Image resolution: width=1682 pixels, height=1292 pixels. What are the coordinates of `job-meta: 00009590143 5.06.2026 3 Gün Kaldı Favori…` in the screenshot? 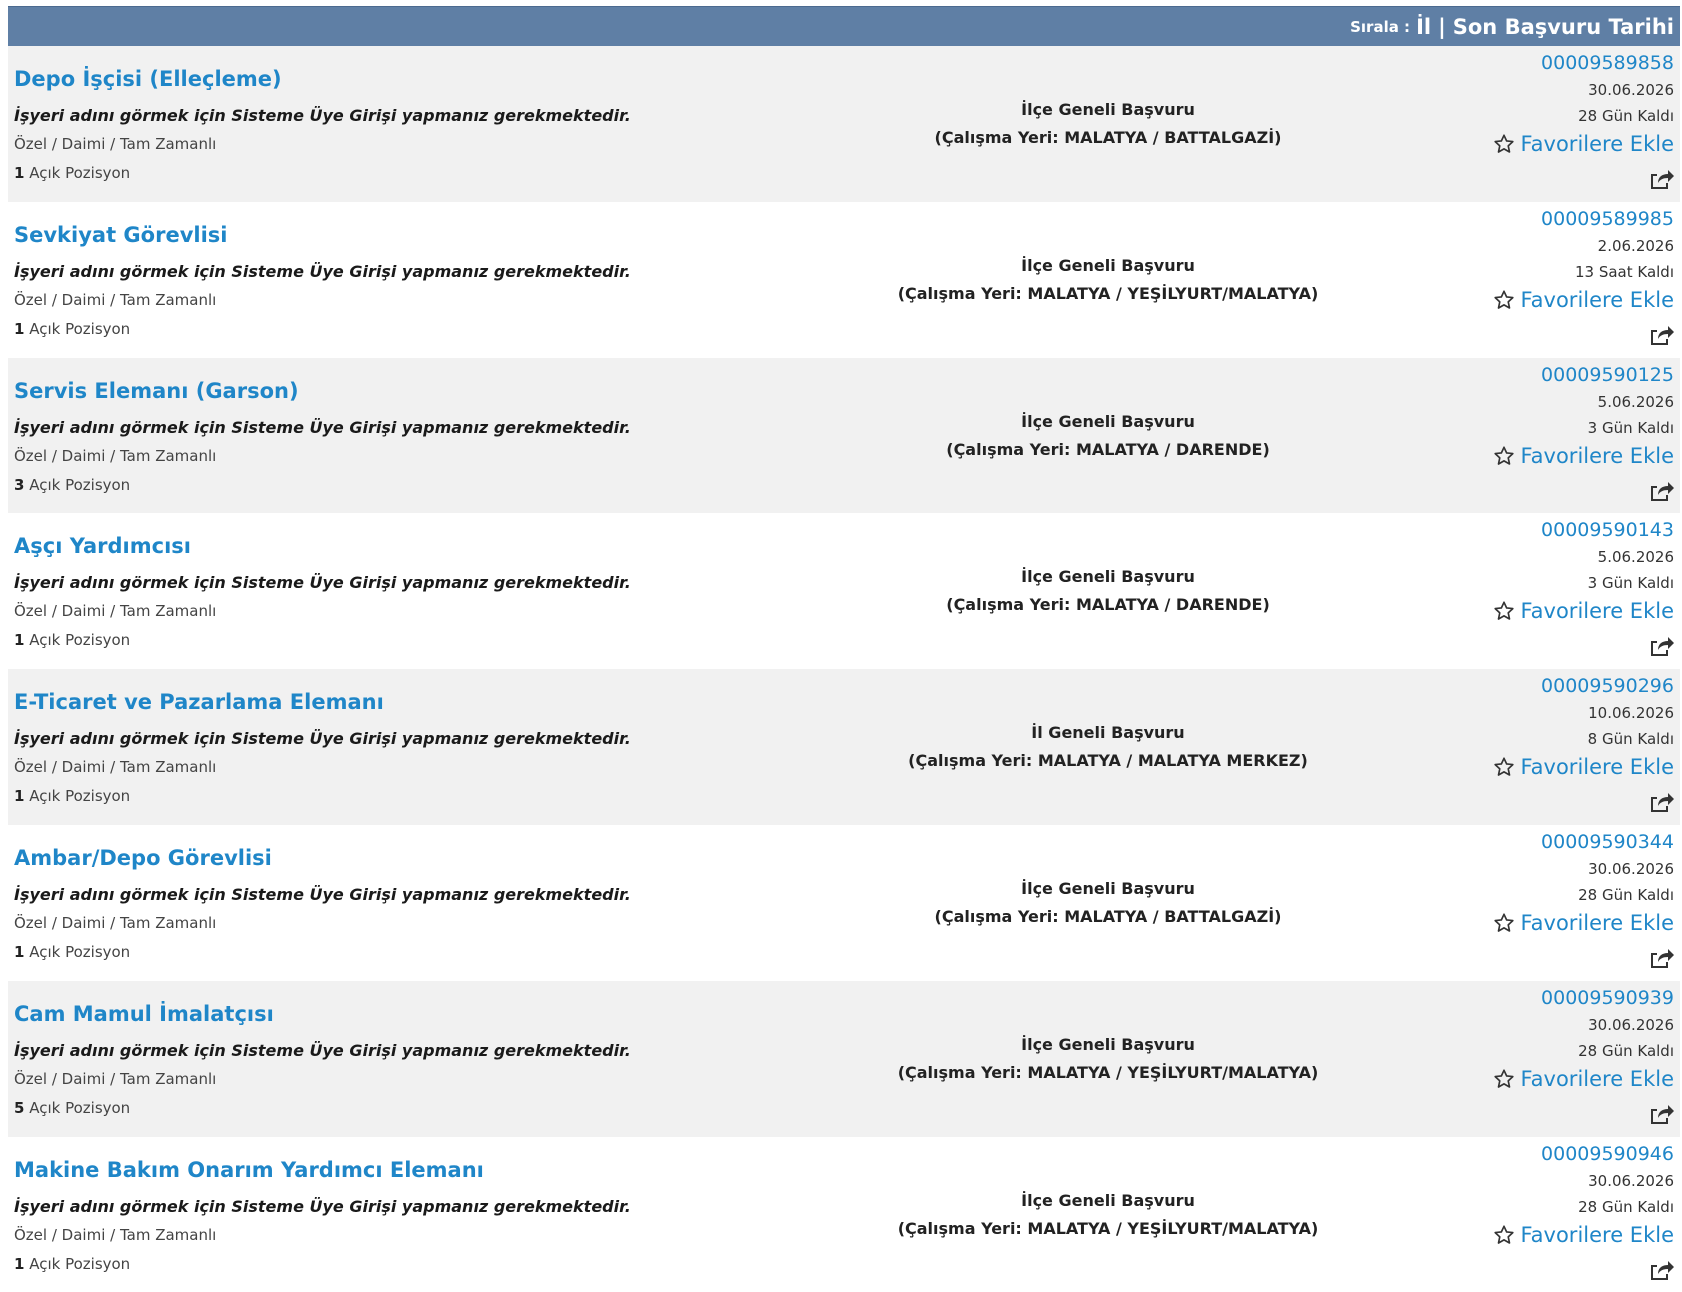 It's located at (1583, 588).